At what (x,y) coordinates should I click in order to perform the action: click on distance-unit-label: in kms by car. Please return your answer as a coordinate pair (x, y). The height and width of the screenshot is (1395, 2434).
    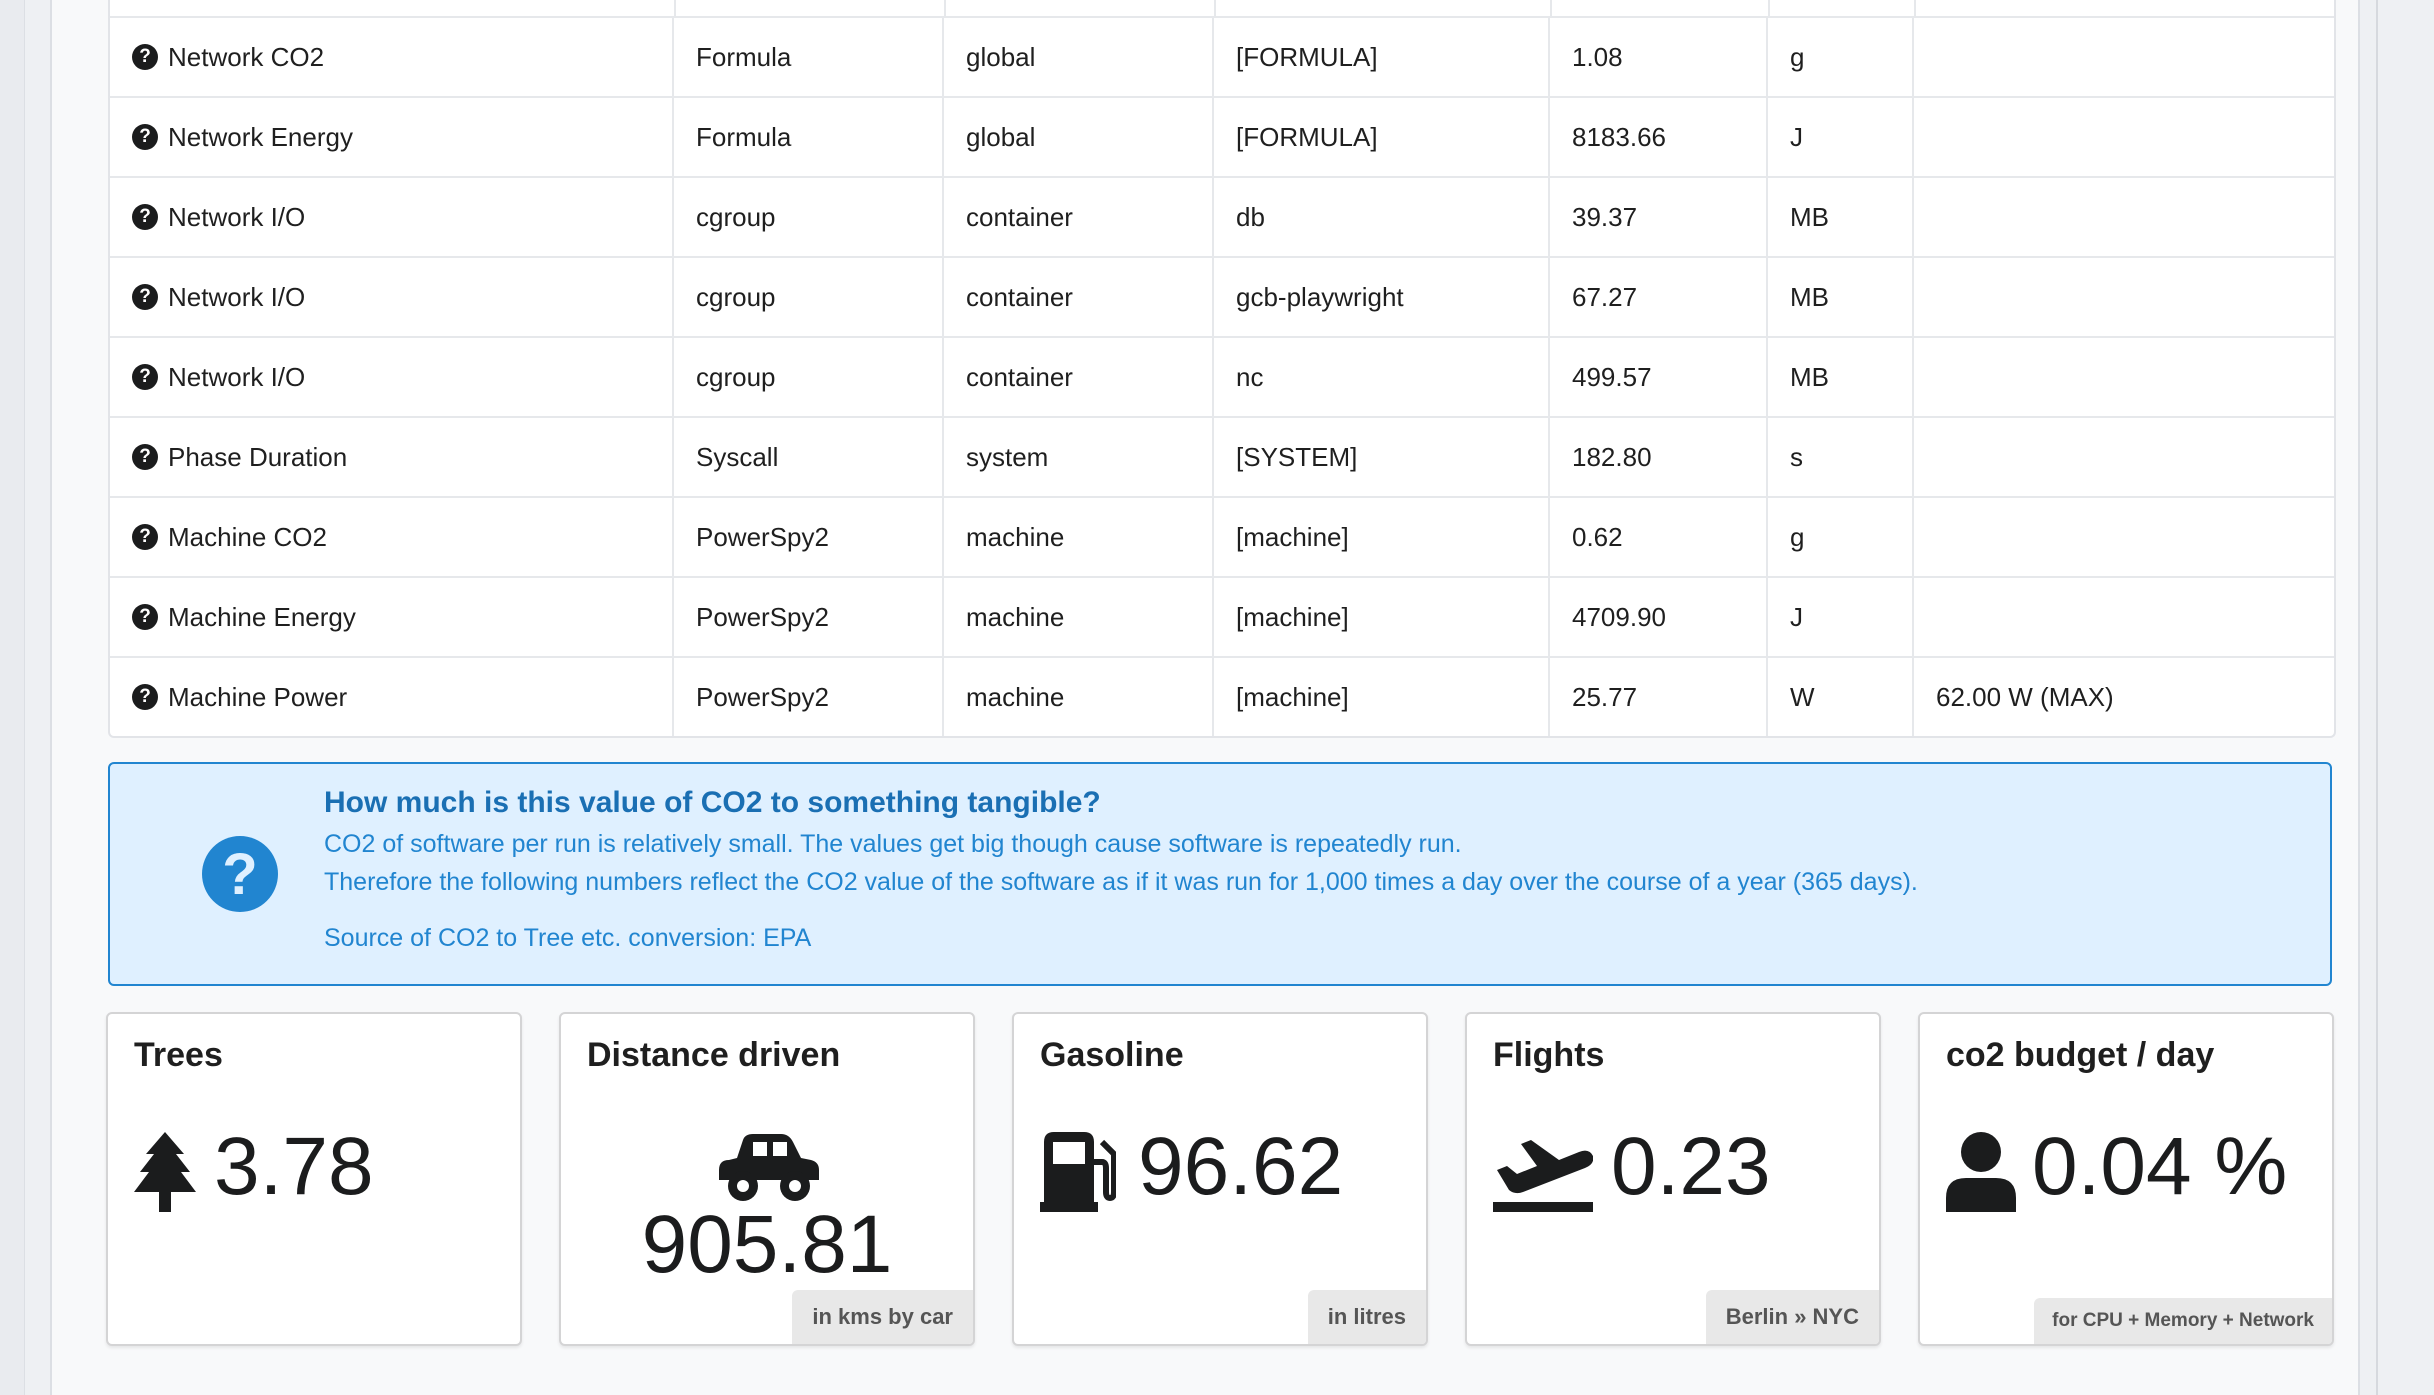
    Looking at the image, I should click on (882, 1317).